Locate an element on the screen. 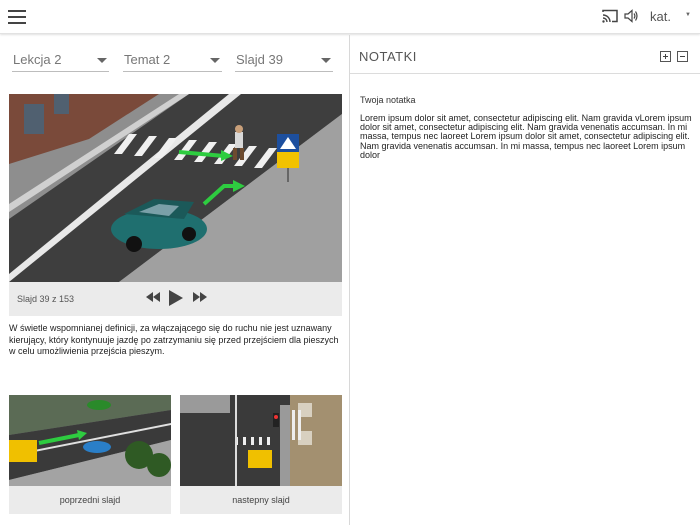 The image size is (700, 525). slide-select: Slajd 39 is located at coordinates (284, 62).